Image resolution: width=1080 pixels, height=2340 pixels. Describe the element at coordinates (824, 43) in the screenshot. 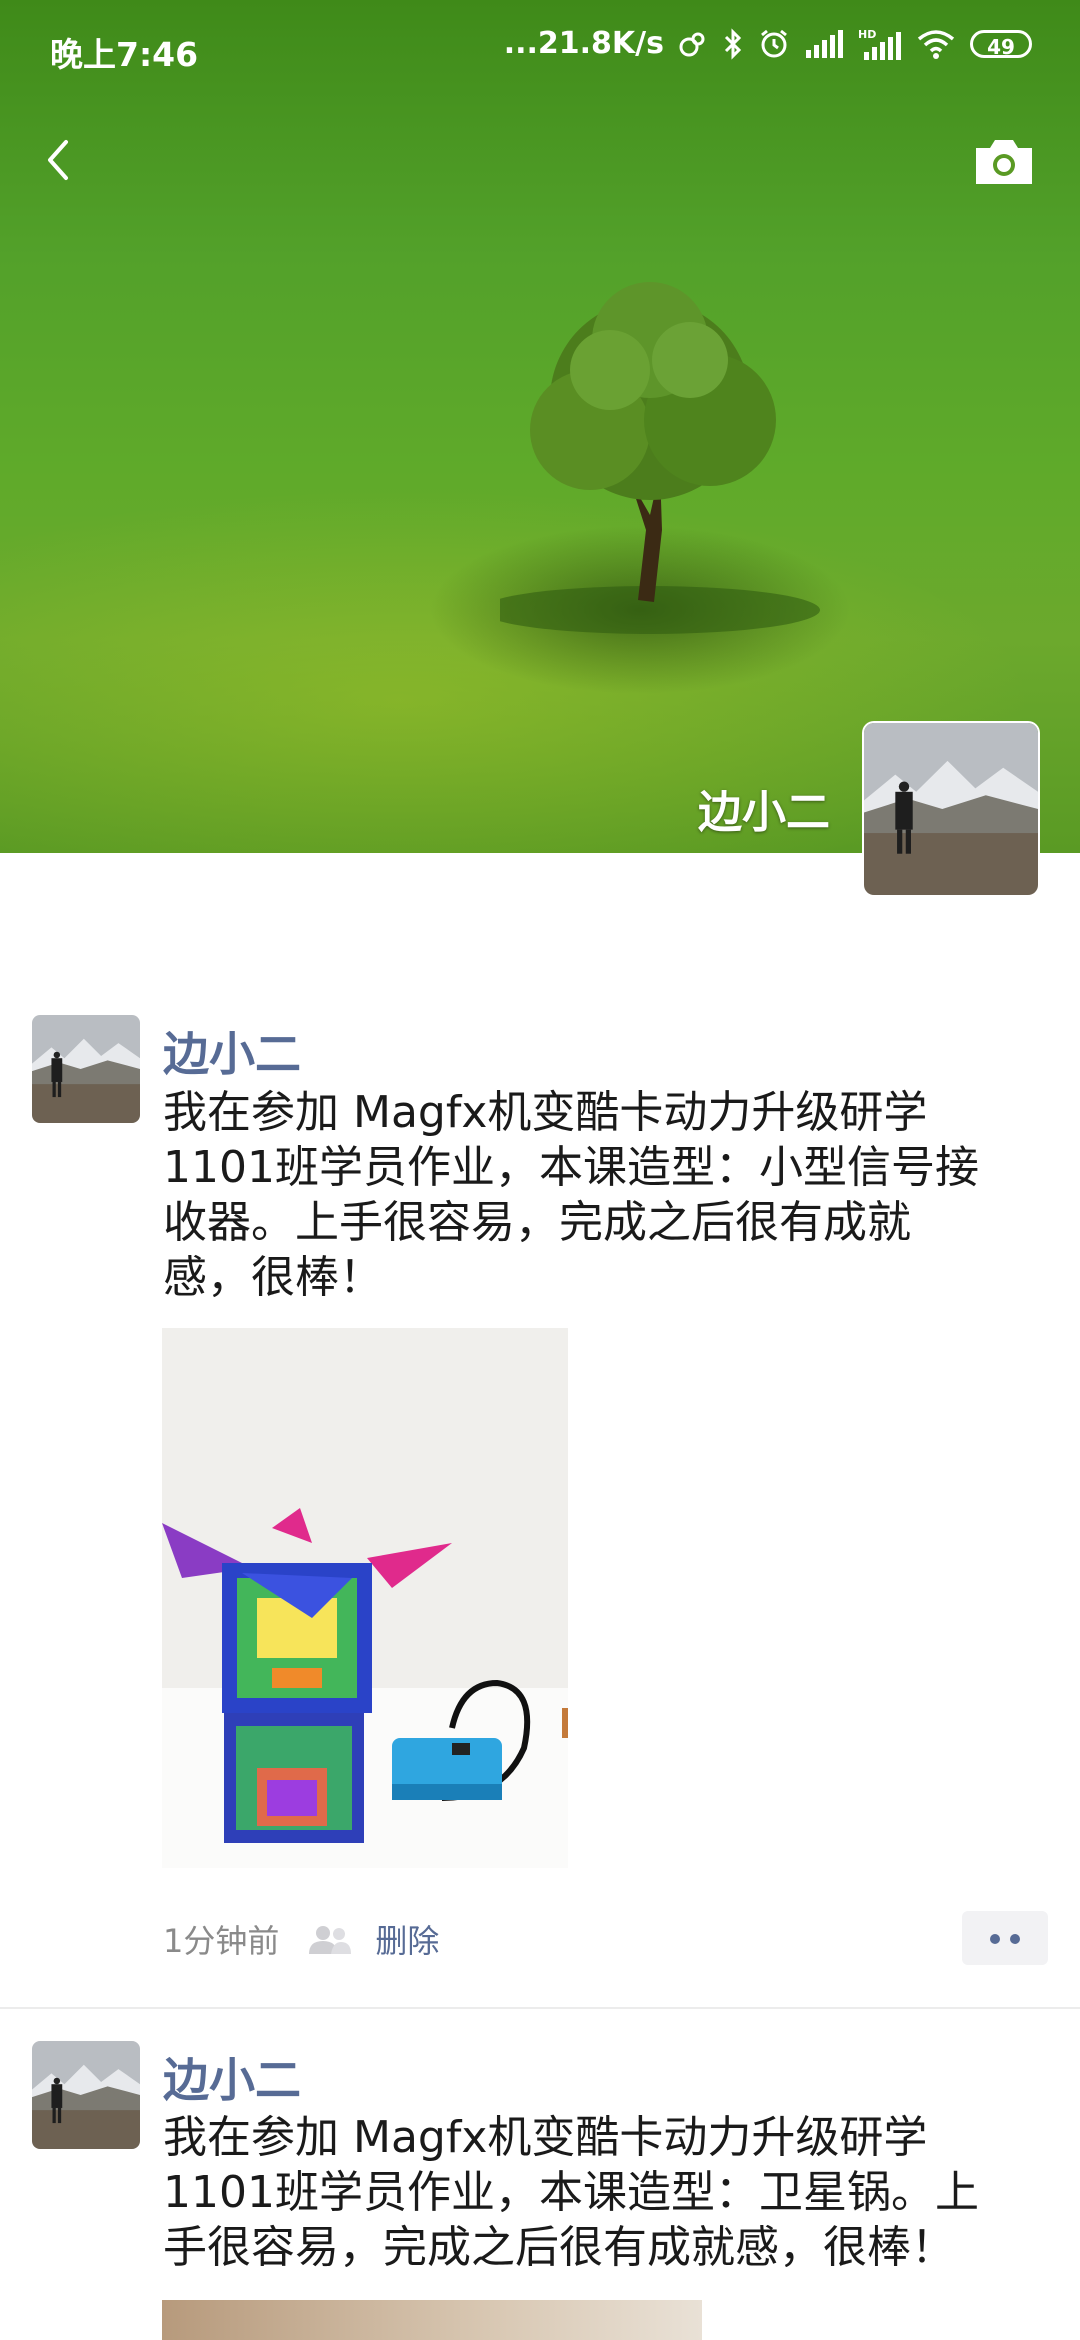

I see `signal-icon` at that location.